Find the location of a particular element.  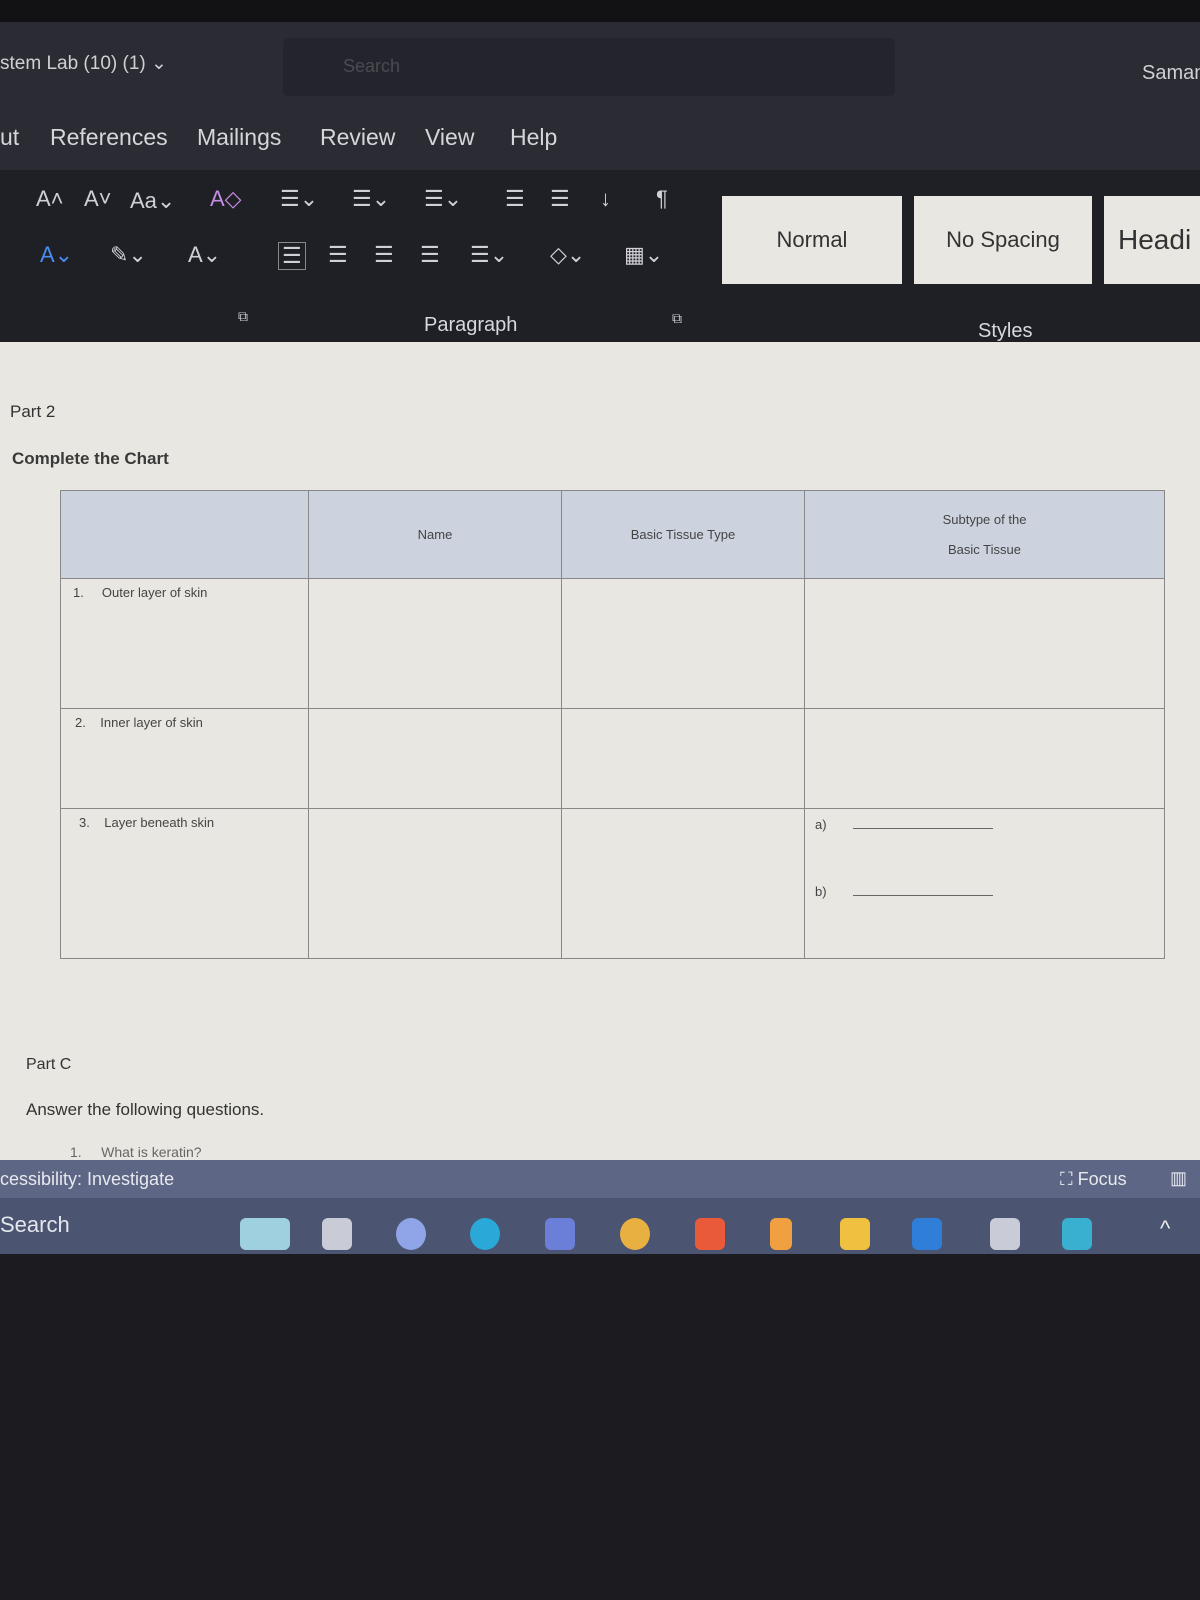

edge-icon is located at coordinates (485, 1234).